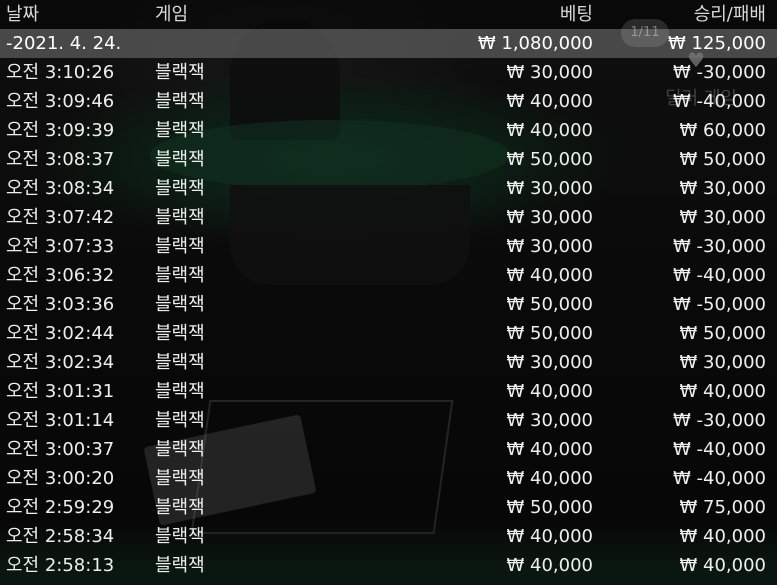 The height and width of the screenshot is (585, 777). I want to click on row-time: 오전 3:09:39, so click(60, 130).